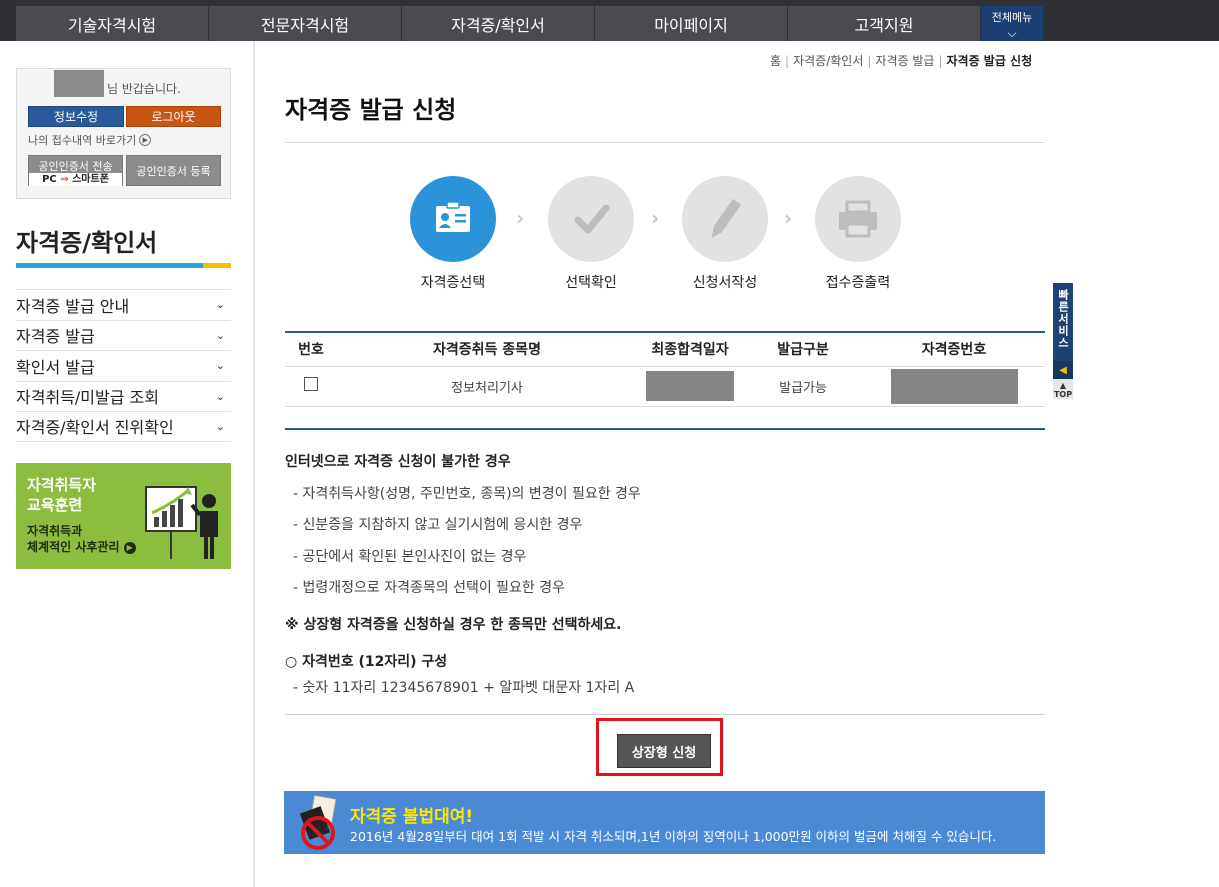  What do you see at coordinates (498, 23) in the screenshot?
I see `nav-item-certificates: 자격증/확인서` at bounding box center [498, 23].